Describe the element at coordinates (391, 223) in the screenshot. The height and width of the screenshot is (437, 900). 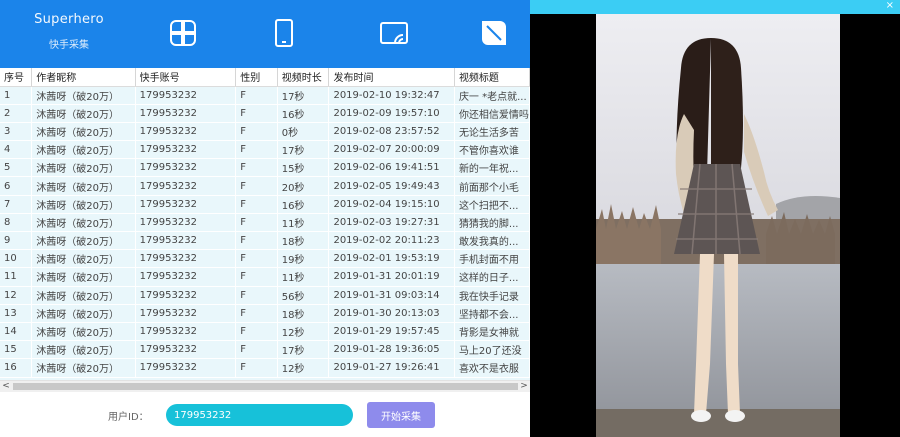
I see `table-cell: 2019-02-03 19:27:31` at that location.